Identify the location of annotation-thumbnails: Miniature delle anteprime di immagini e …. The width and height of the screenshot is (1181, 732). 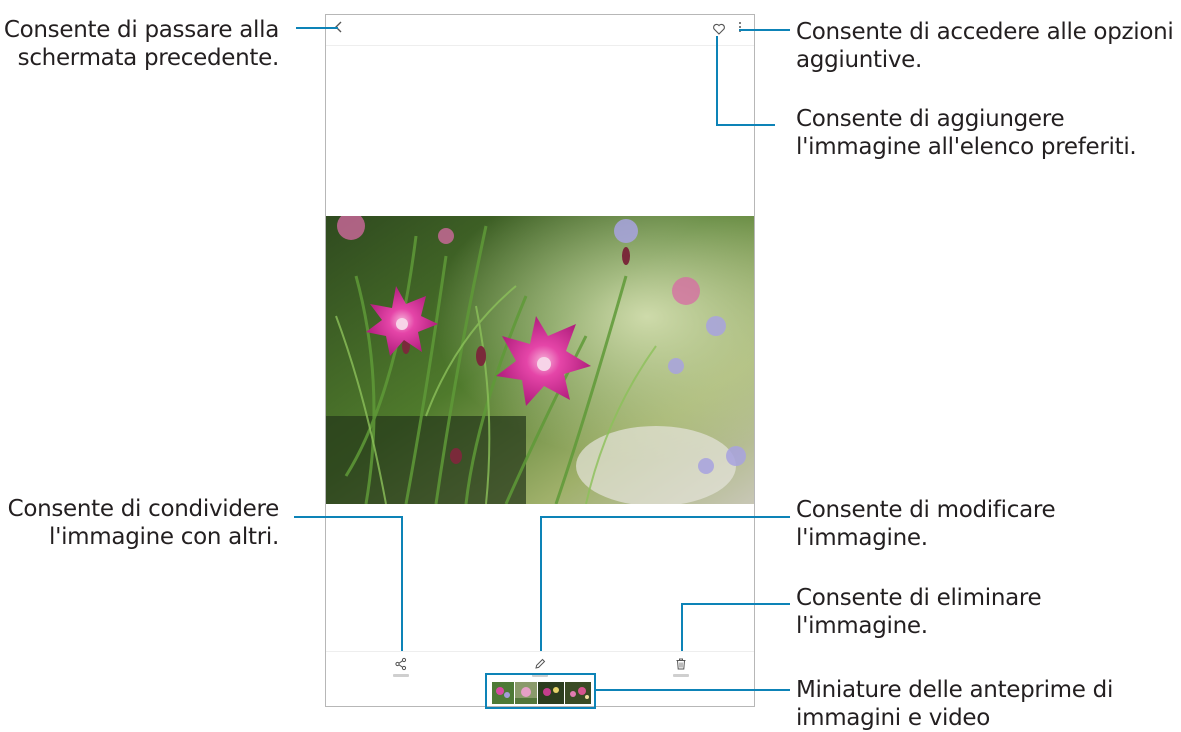
(954, 704).